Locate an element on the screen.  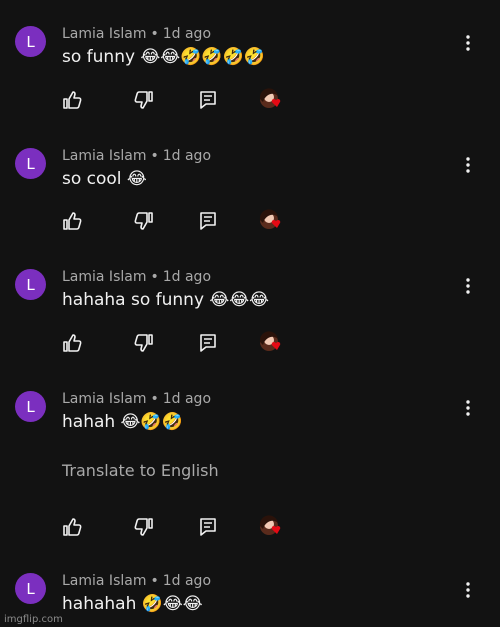
comment-text: so cool 😂 is located at coordinates (104, 179).